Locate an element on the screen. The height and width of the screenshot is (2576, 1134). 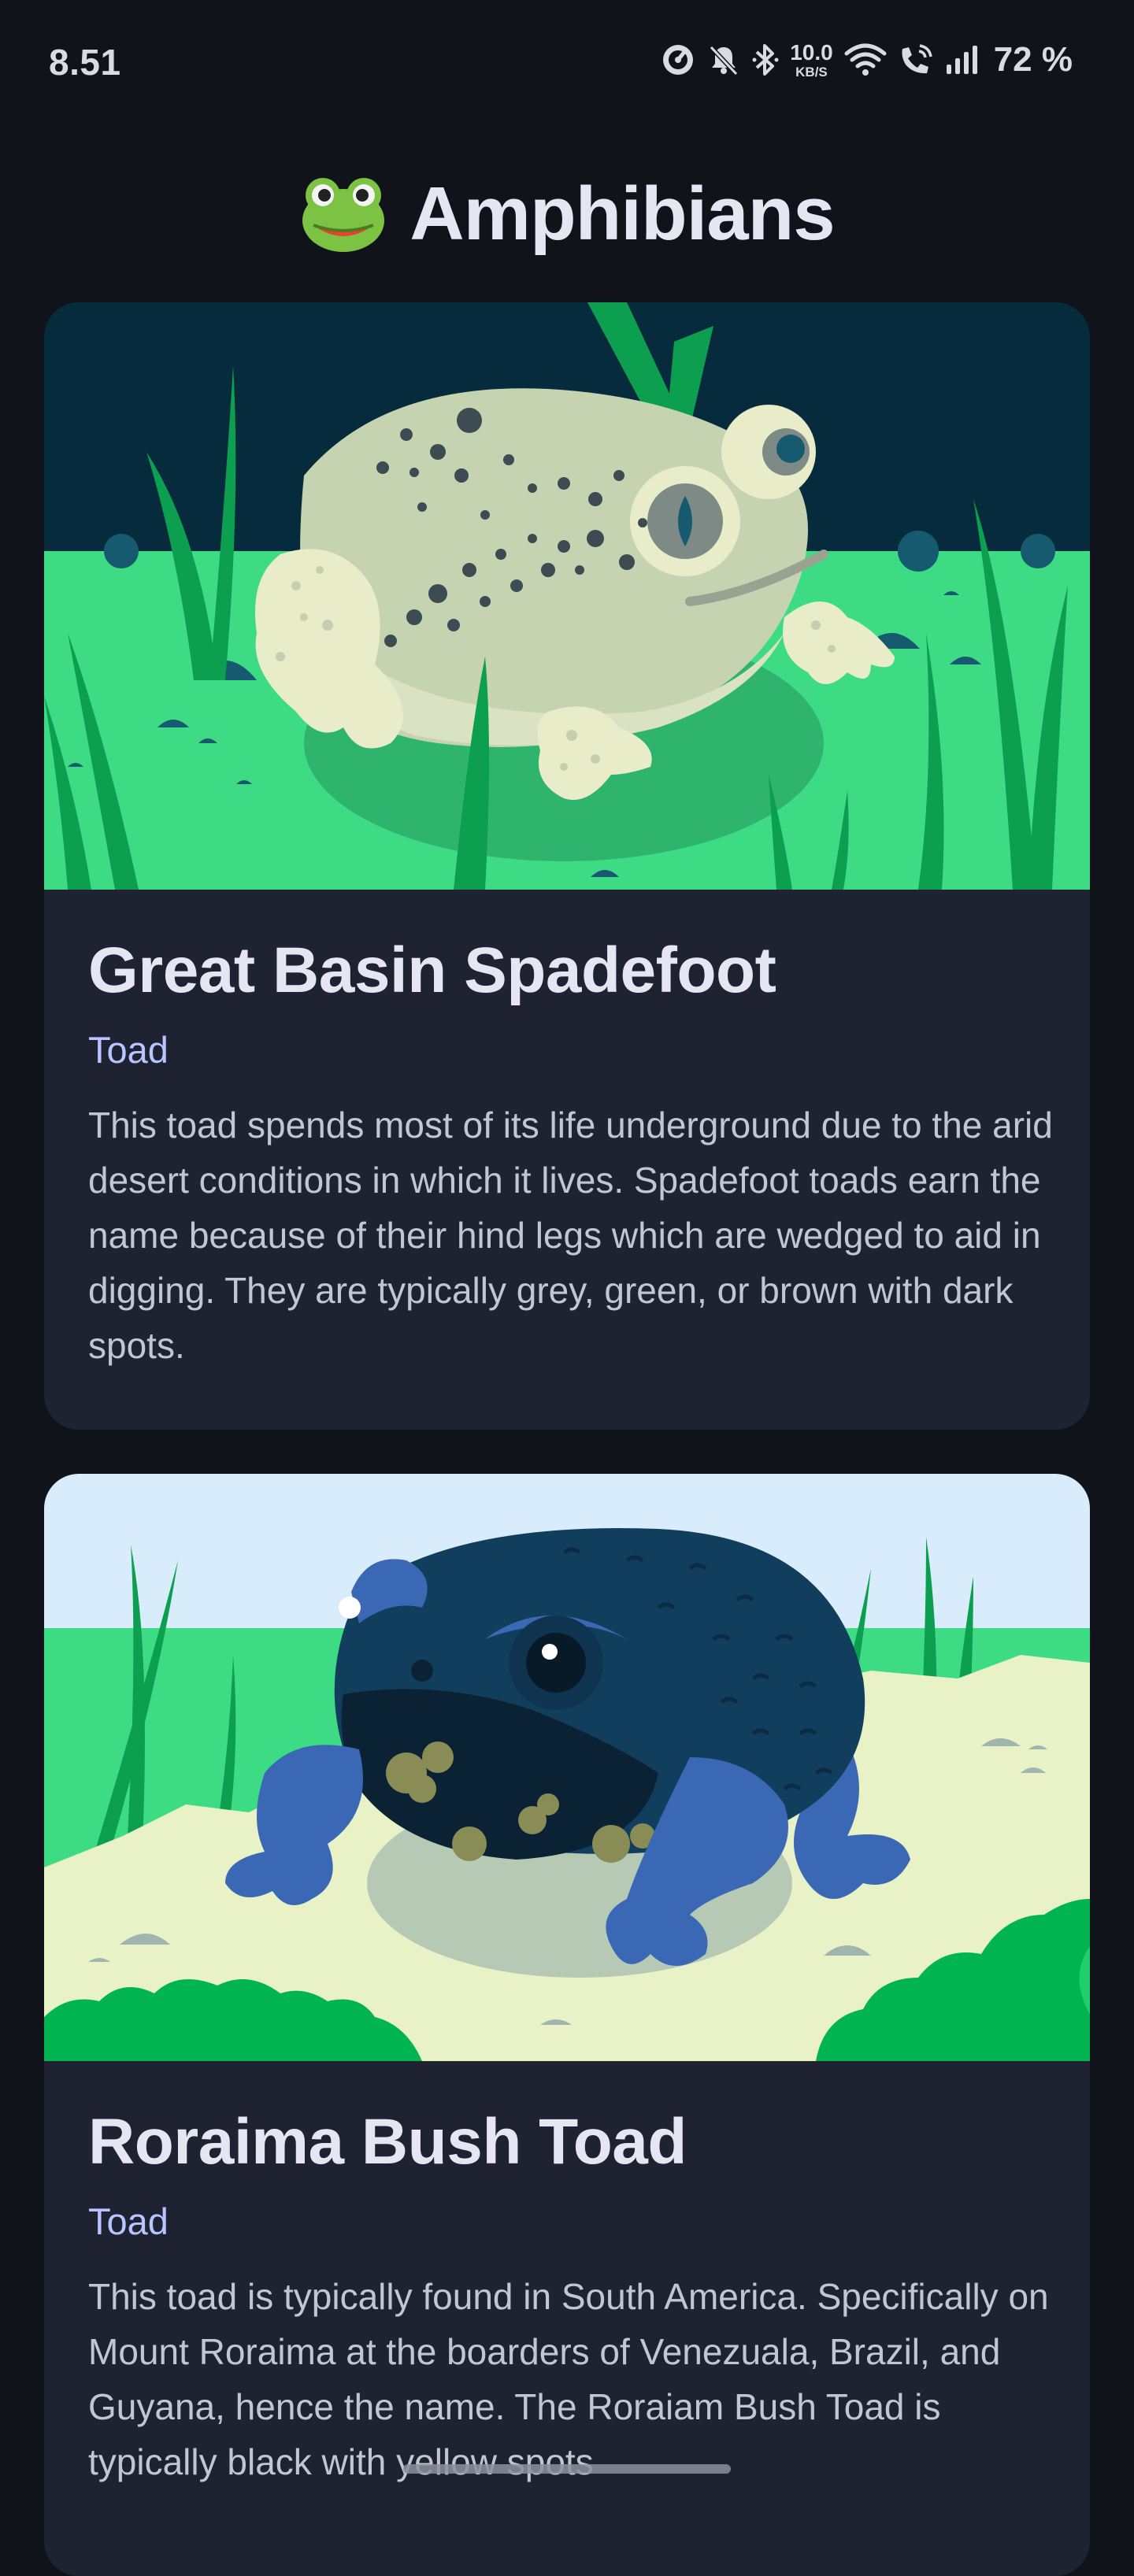
card-title: Roraima Bush Toad is located at coordinates (387, 2142).